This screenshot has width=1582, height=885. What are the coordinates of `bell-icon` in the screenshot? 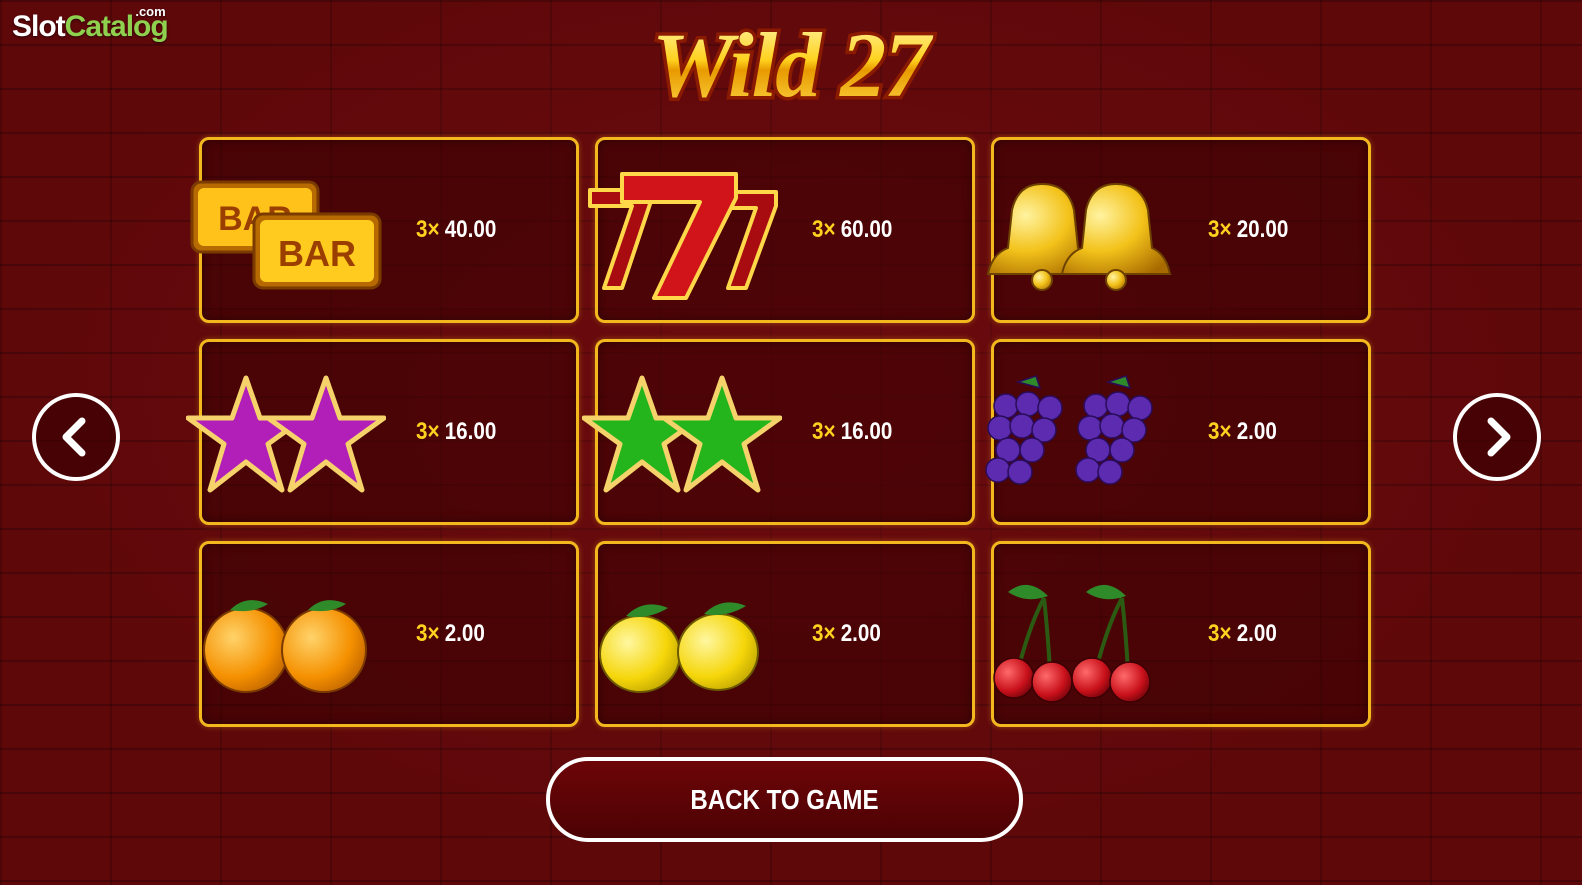 It's located at (1079, 236).